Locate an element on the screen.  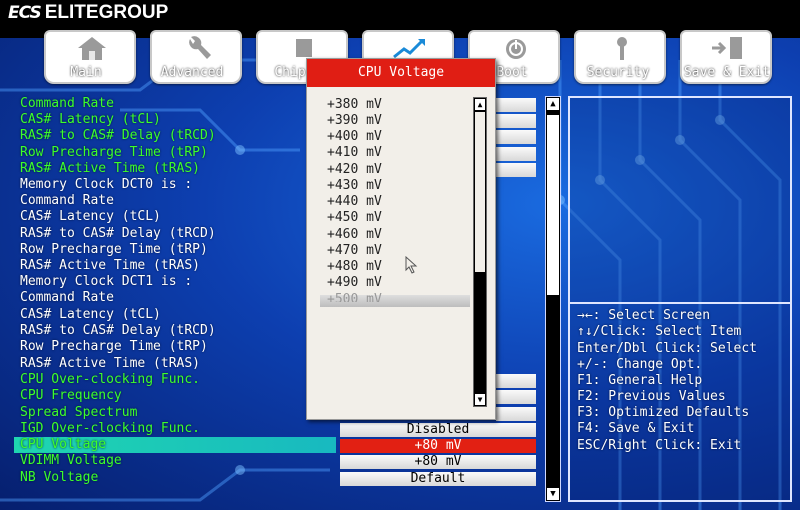
item-nb-voltage: NB Voltage is located at coordinates (59, 478).